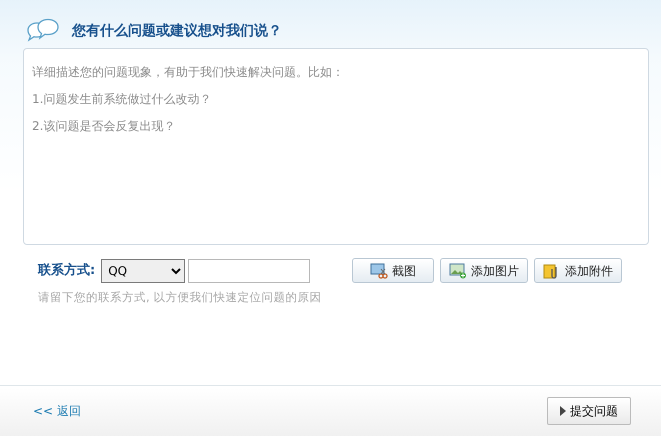 The height and width of the screenshot is (436, 661). I want to click on contact-field, so click(249, 270).